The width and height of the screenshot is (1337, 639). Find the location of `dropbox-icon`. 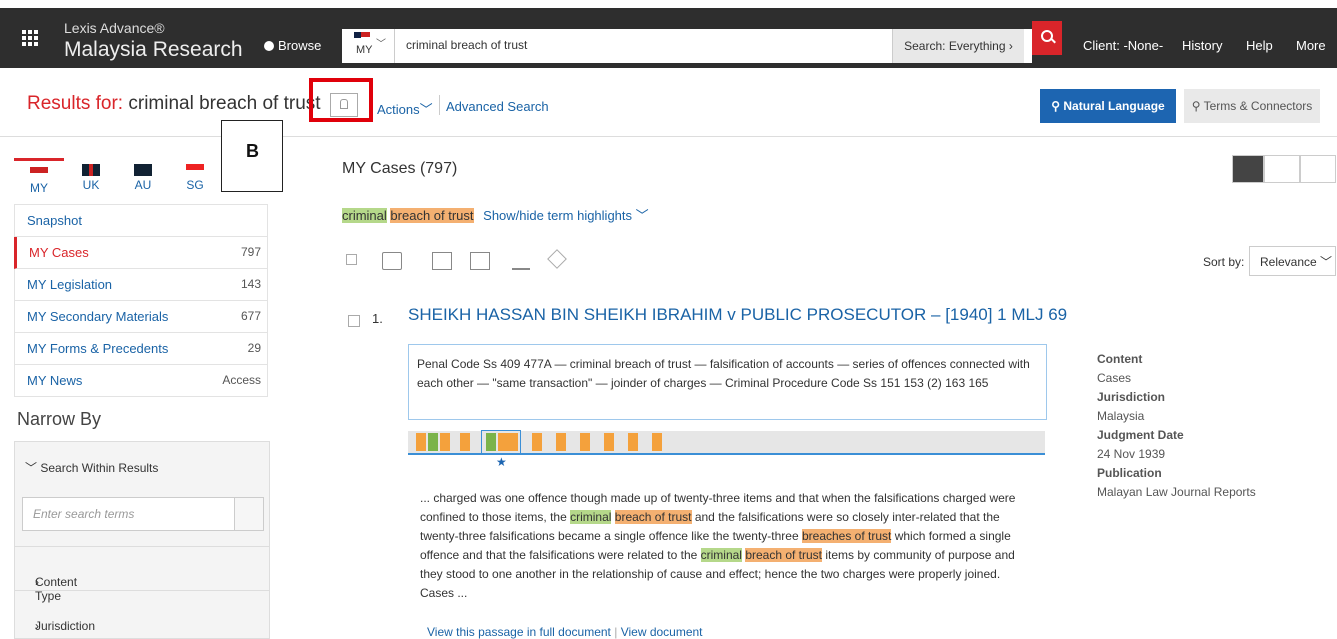

dropbox-icon is located at coordinates (557, 259).